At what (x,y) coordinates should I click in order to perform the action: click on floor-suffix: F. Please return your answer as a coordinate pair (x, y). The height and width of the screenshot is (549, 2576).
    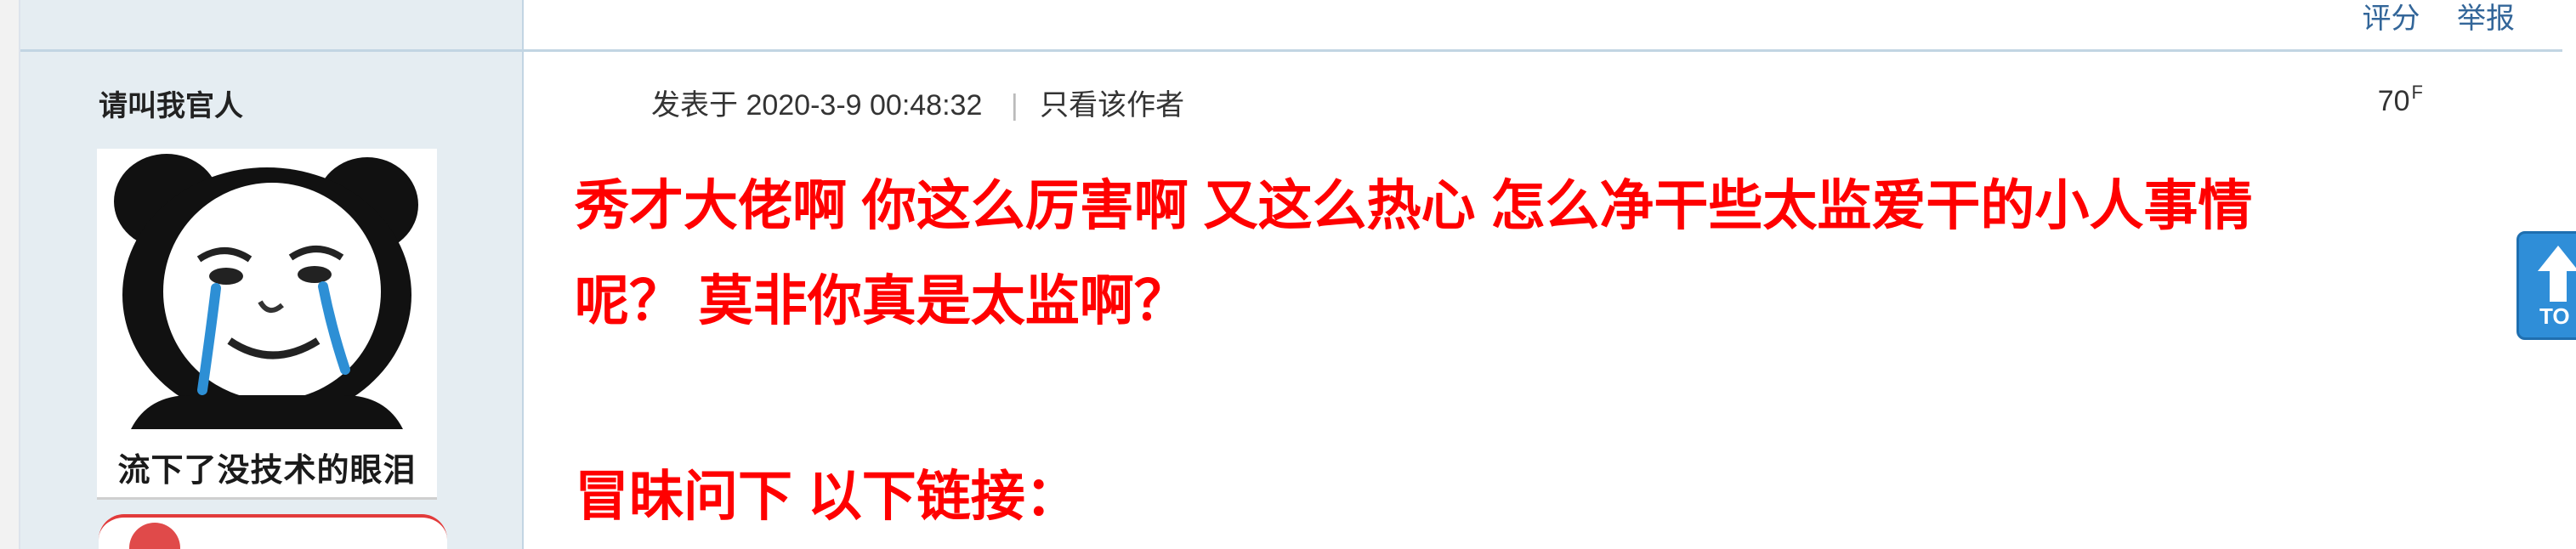
    Looking at the image, I should click on (2417, 92).